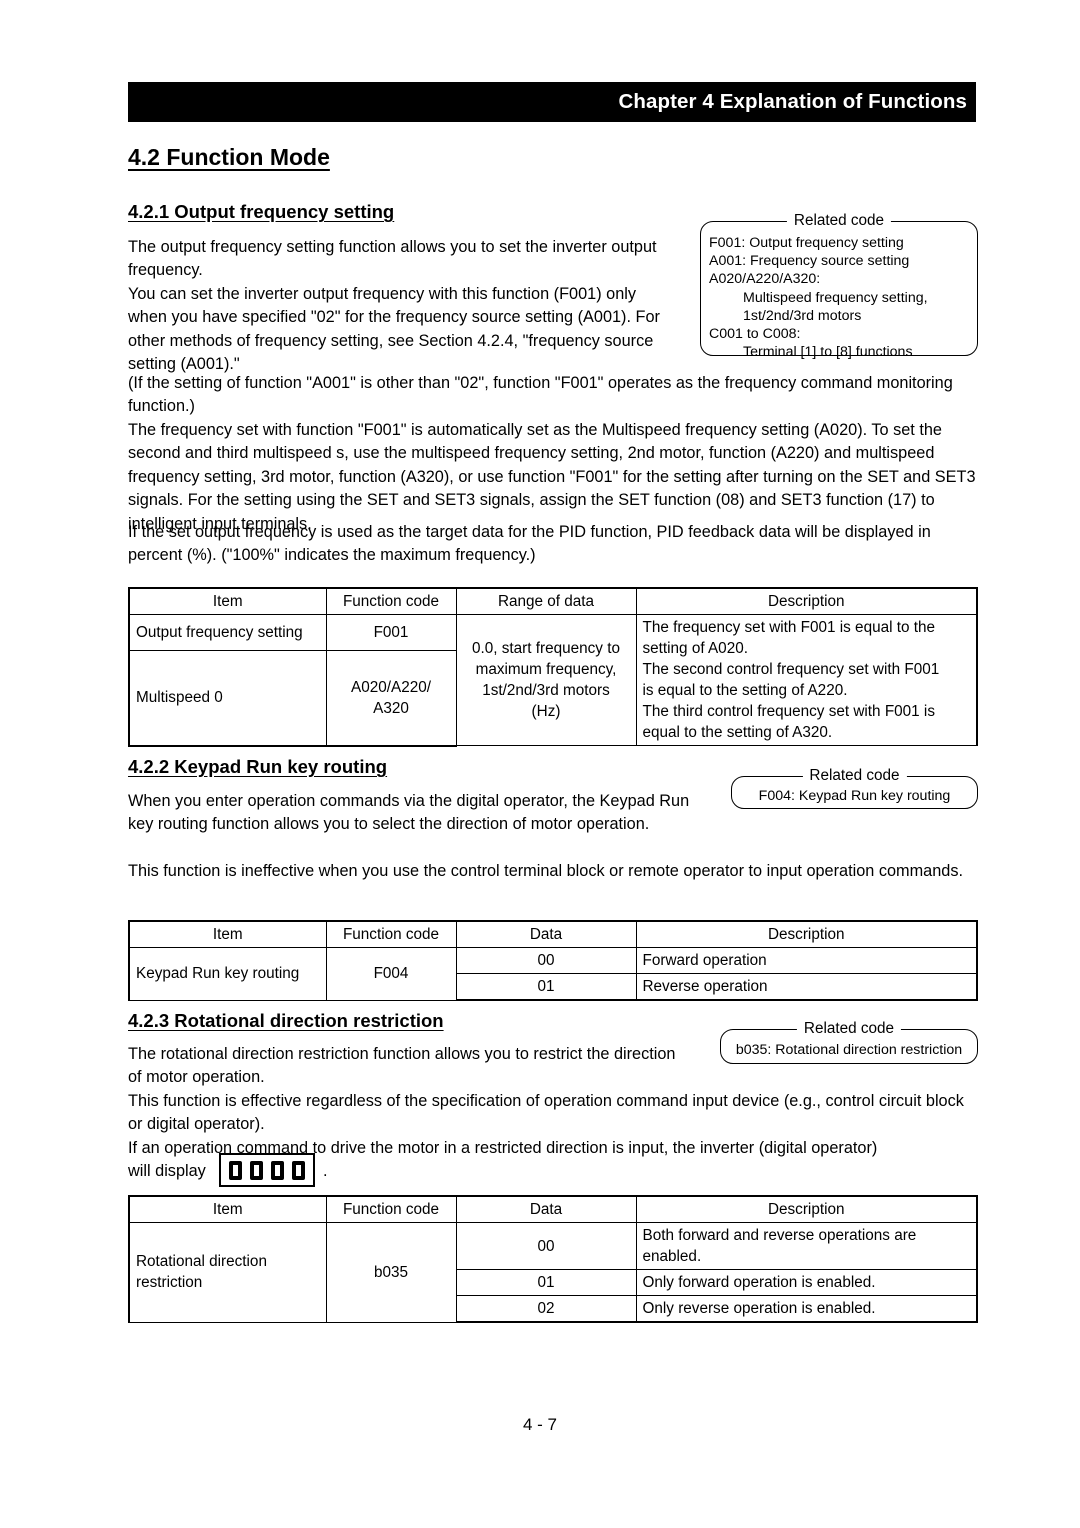 This screenshot has width=1080, height=1528. Describe the element at coordinates (552, 102) in the screenshot. I see `chapter-header-bar: Chapter 4 Explanation of Functions` at that location.